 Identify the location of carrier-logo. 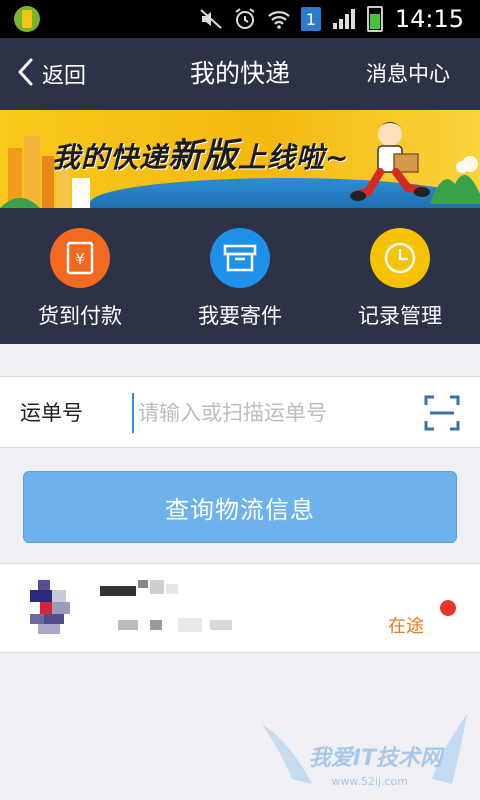
(50, 607).